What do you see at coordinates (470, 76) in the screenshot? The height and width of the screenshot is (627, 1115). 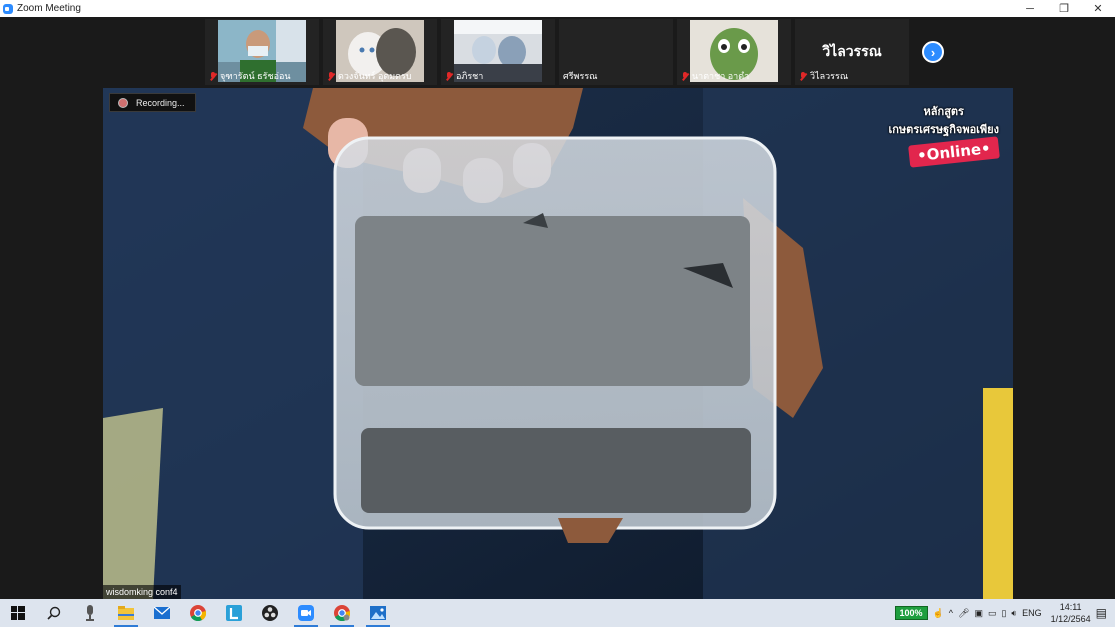 I see `participant-name: อภิรชา` at bounding box center [470, 76].